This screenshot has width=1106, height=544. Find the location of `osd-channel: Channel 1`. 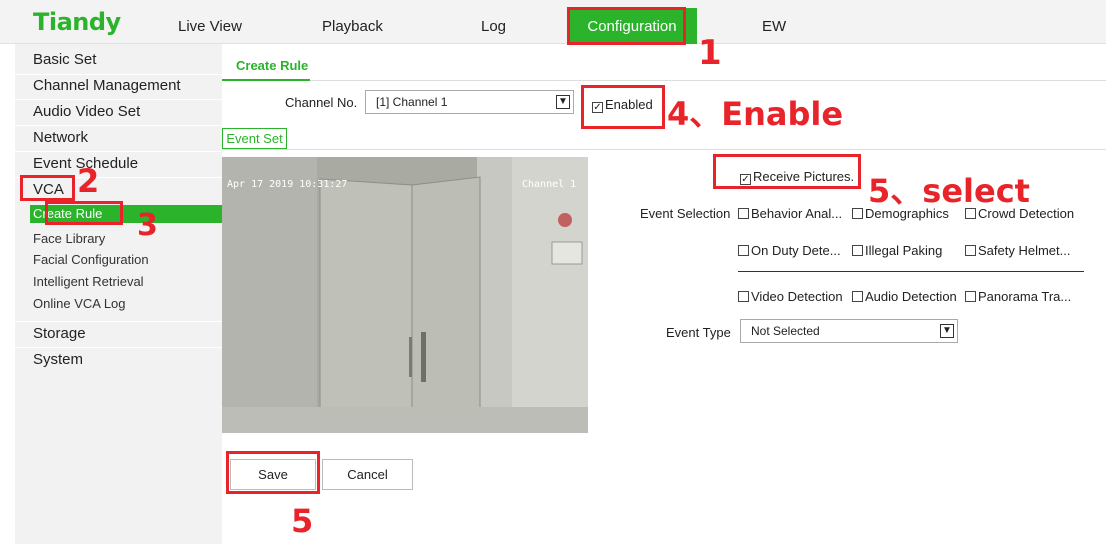

osd-channel: Channel 1 is located at coordinates (549, 184).